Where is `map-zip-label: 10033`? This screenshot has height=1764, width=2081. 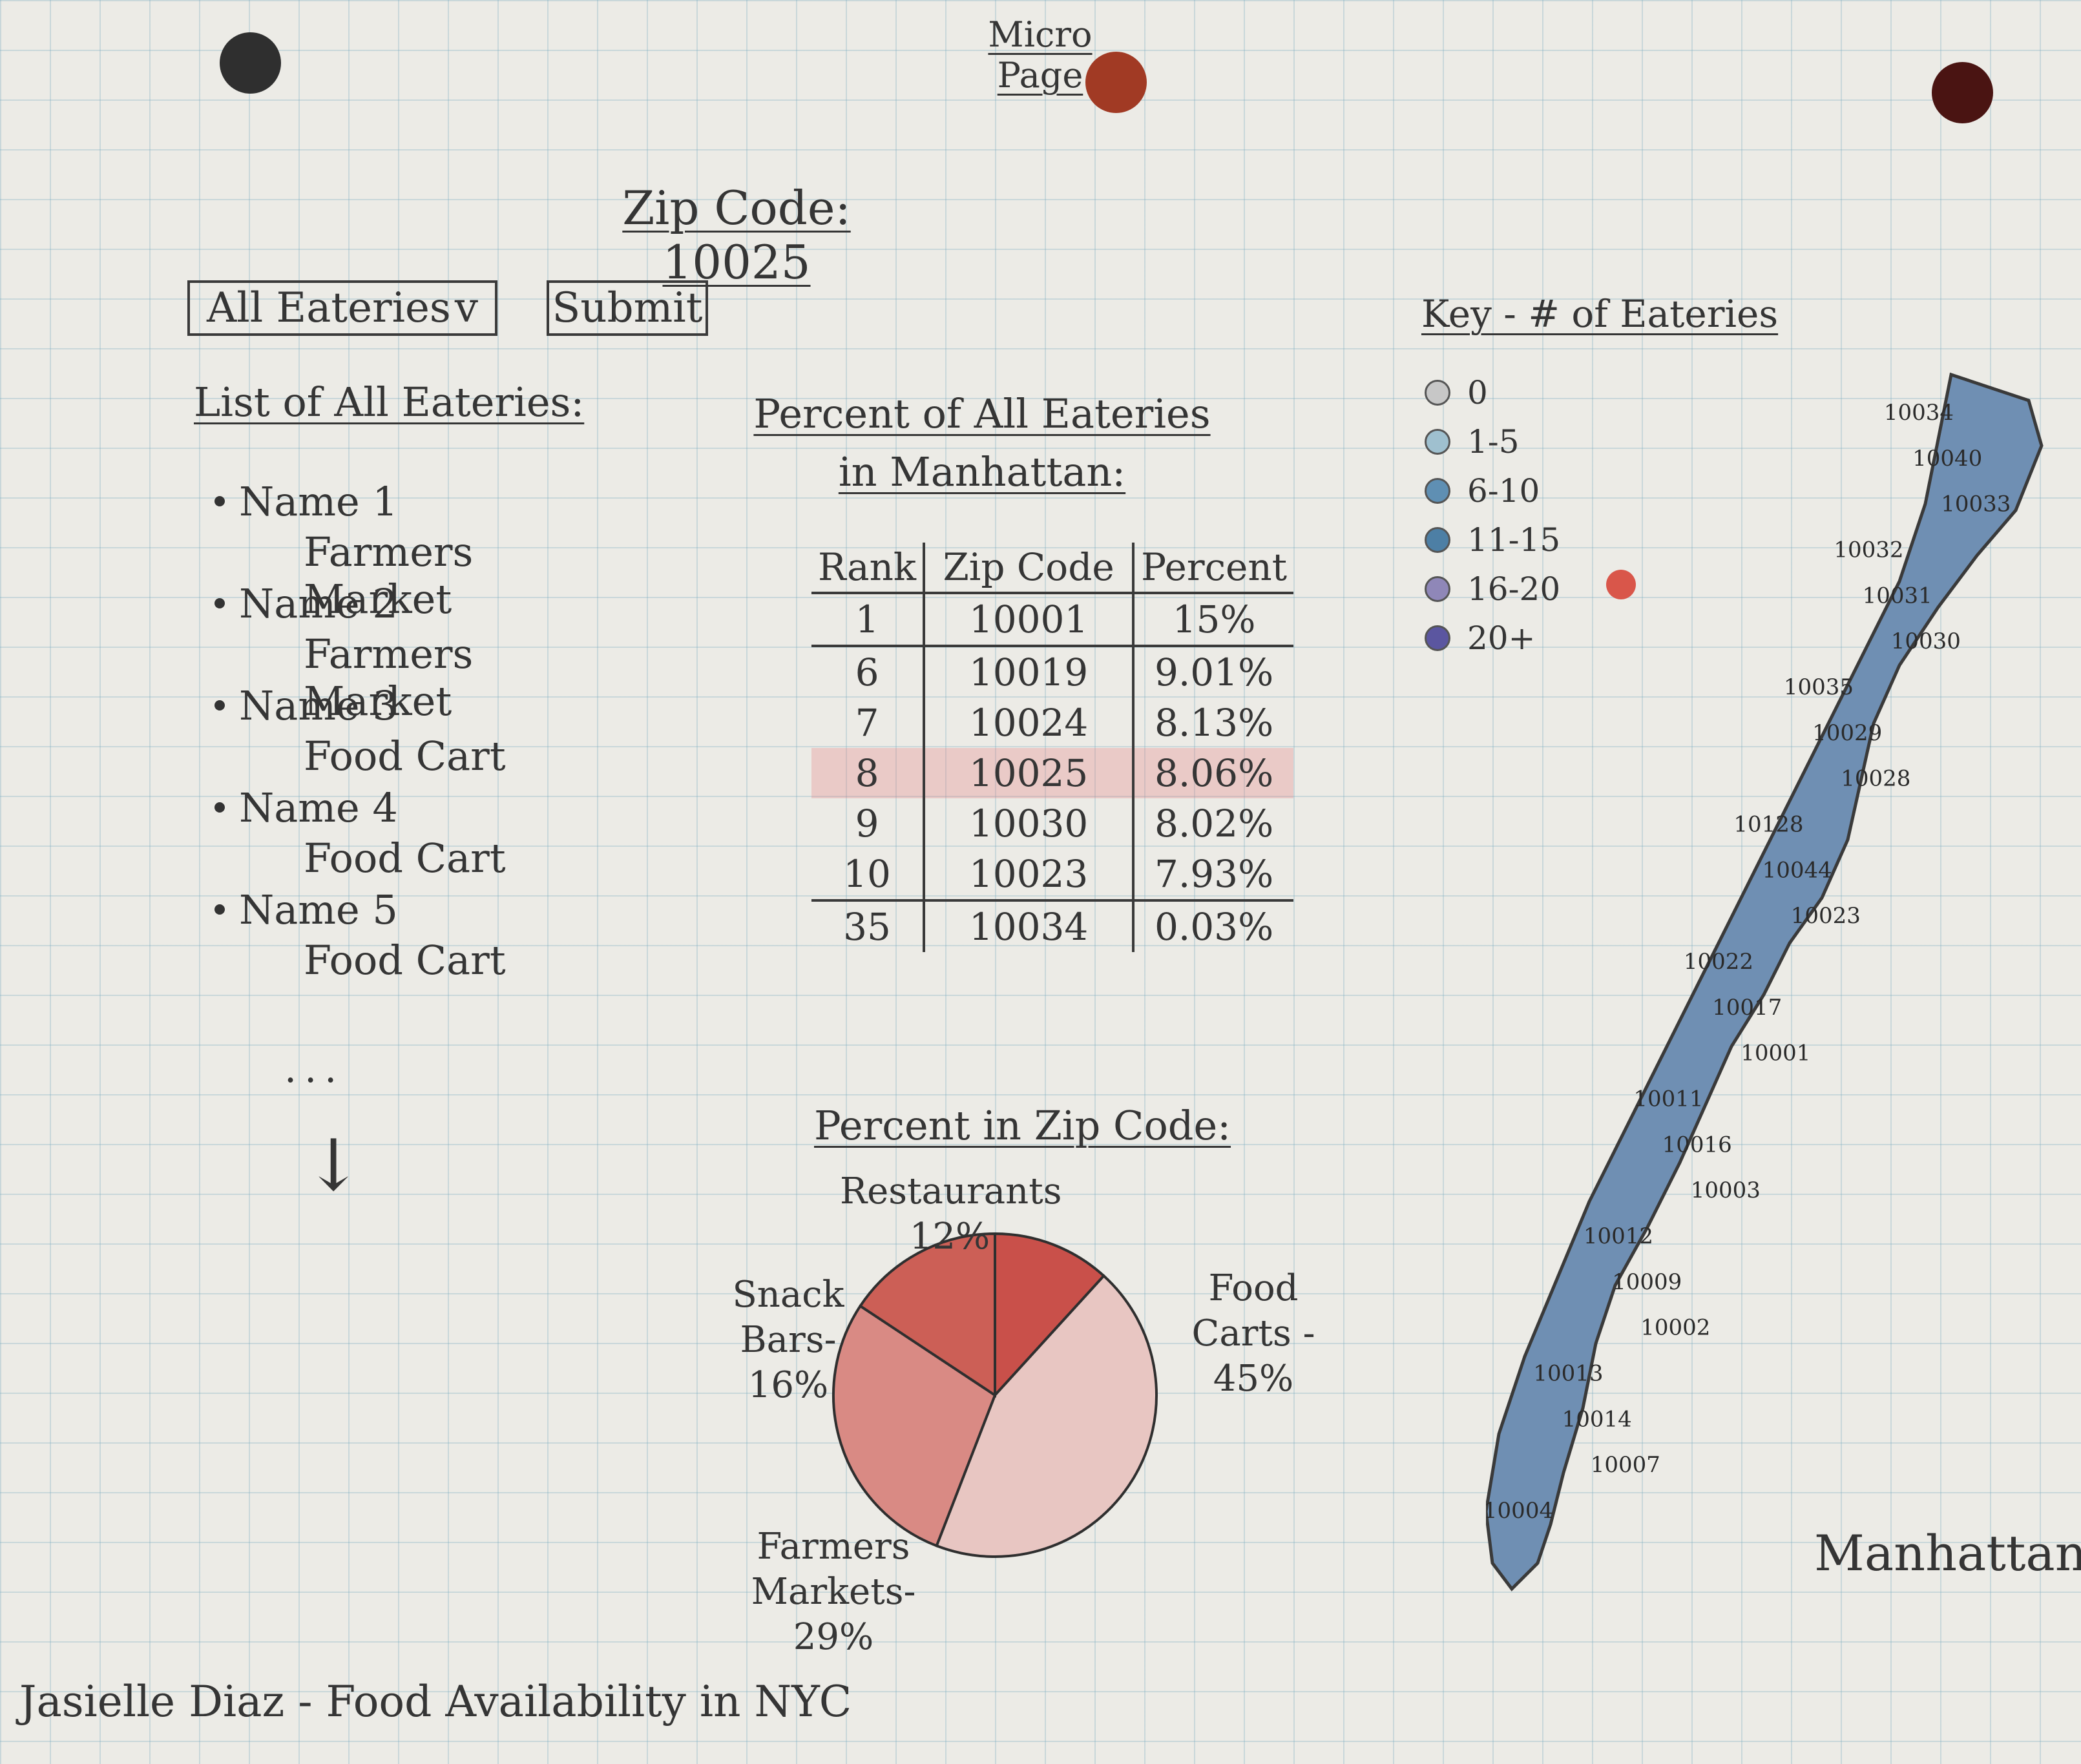 map-zip-label: 10033 is located at coordinates (1976, 504).